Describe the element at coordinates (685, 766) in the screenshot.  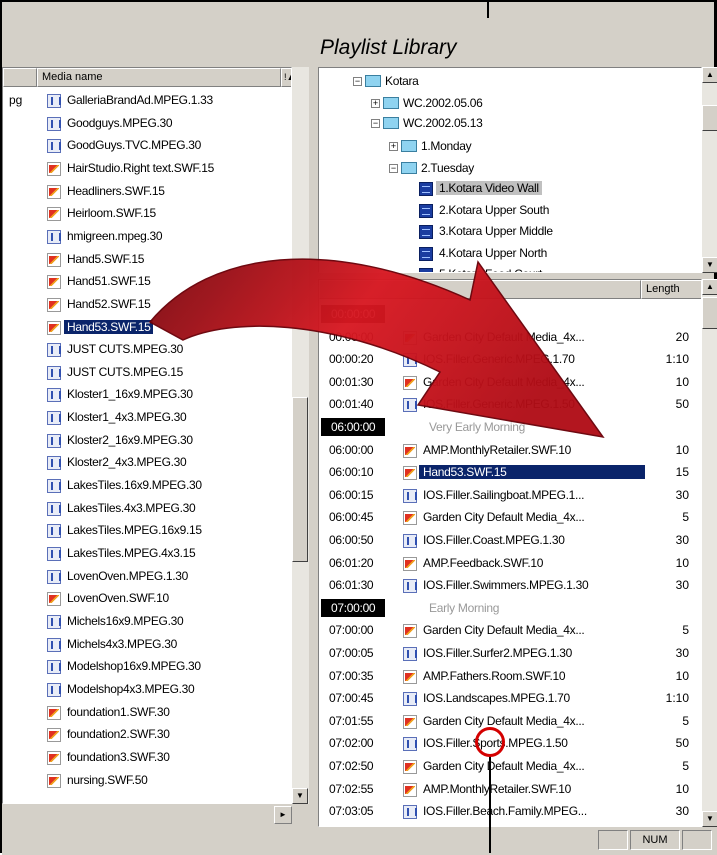
I see `schedule-length: 5` at that location.